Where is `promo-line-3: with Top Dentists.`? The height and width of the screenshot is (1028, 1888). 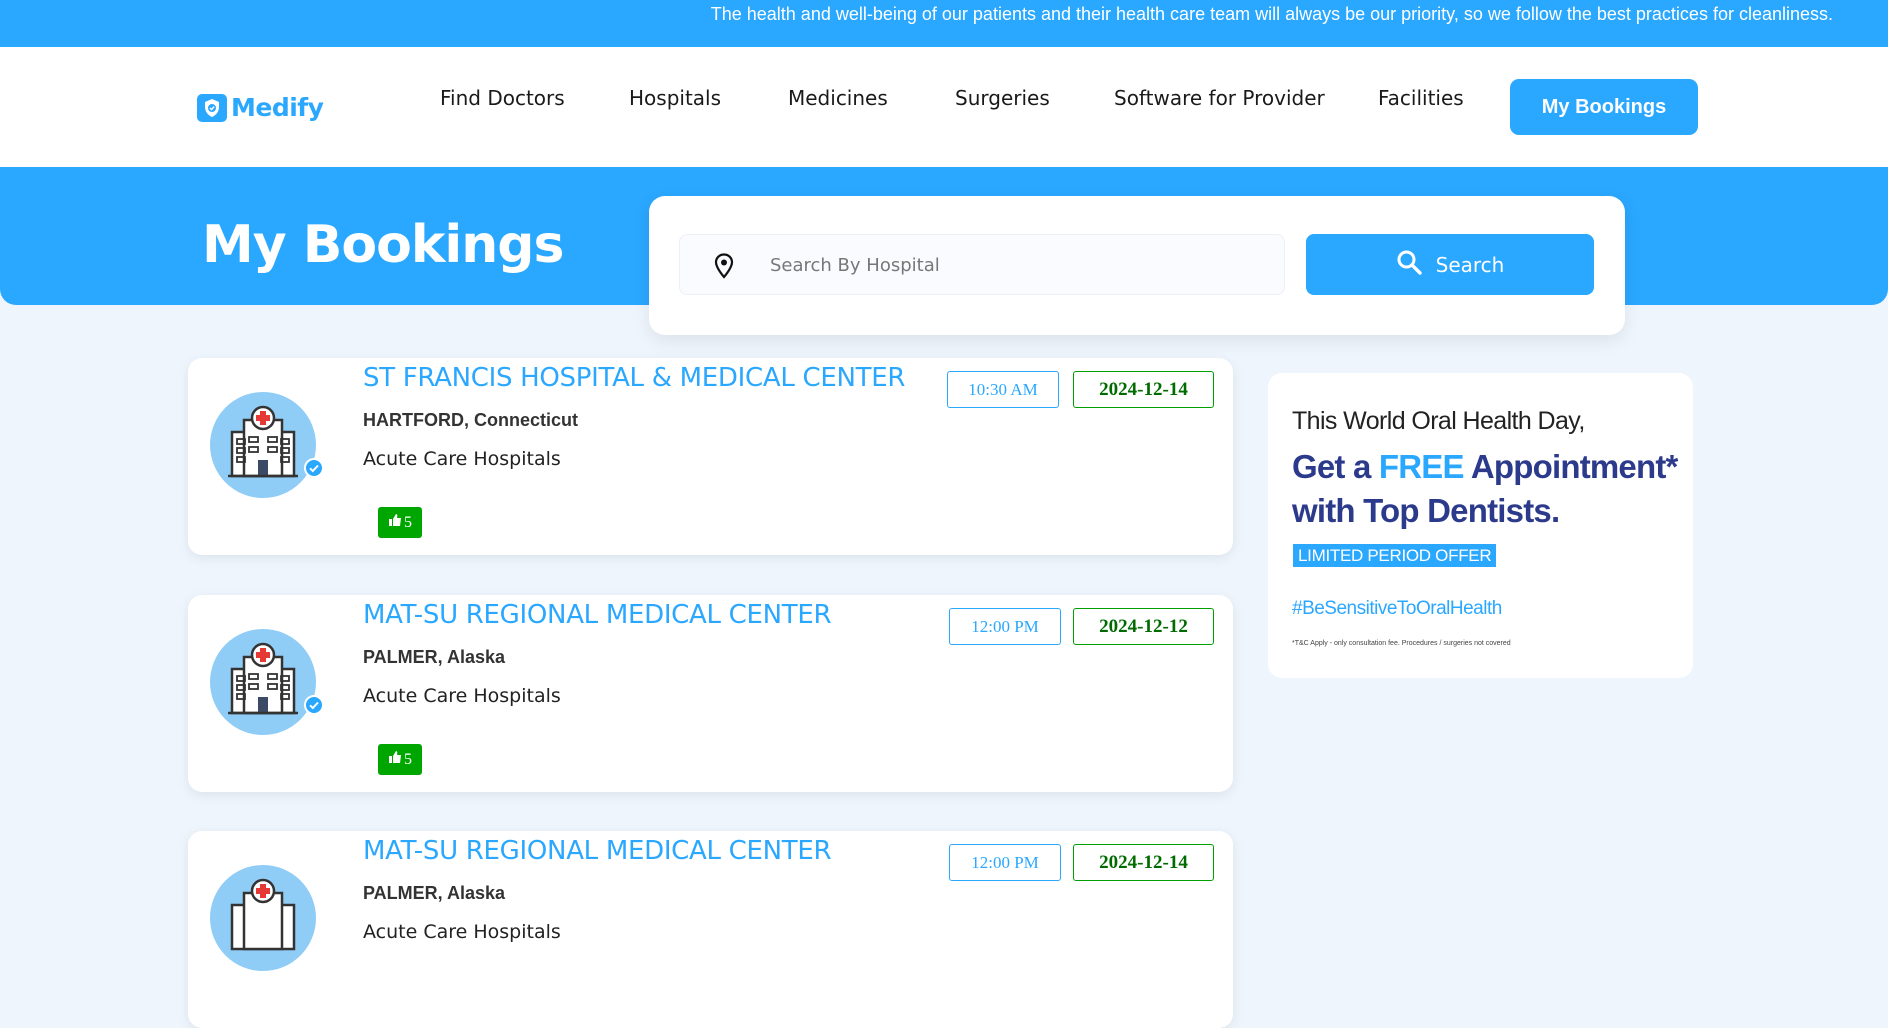 promo-line-3: with Top Dentists. is located at coordinates (1426, 510).